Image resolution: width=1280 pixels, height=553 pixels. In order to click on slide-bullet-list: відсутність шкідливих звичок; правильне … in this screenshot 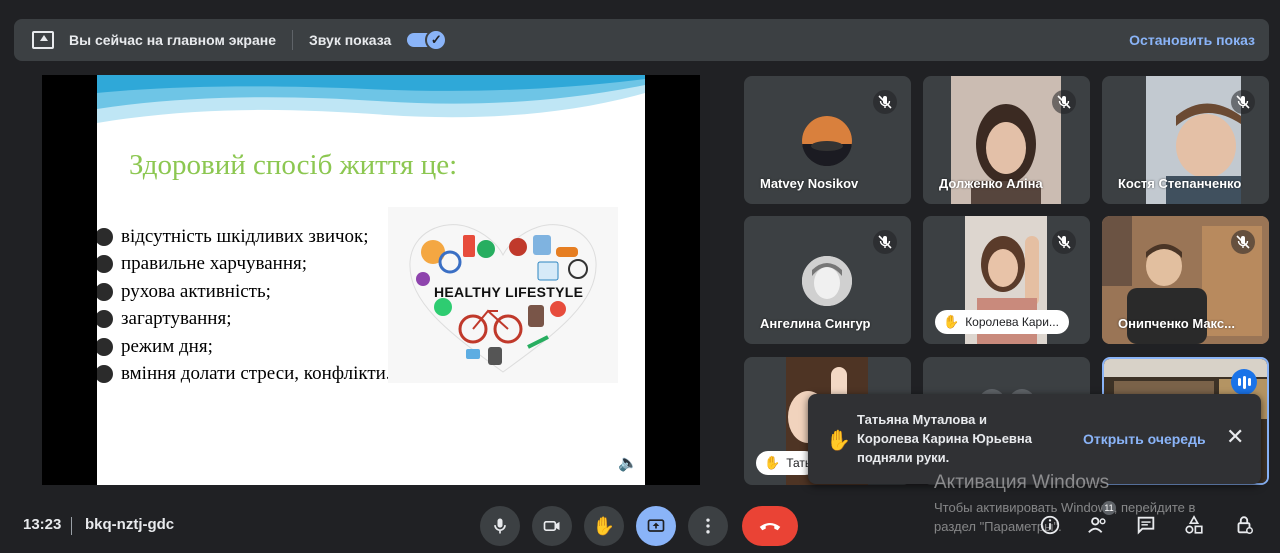, I will do `click(244, 305)`.